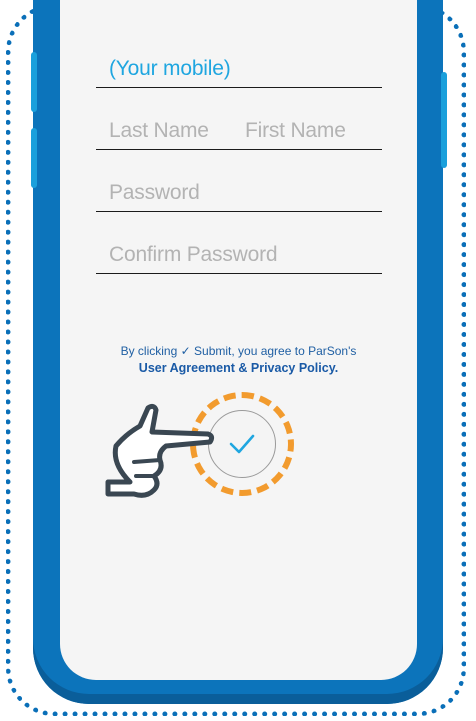 The width and height of the screenshot is (476, 721). Describe the element at coordinates (154, 192) in the screenshot. I see `password-placeholder: Password` at that location.